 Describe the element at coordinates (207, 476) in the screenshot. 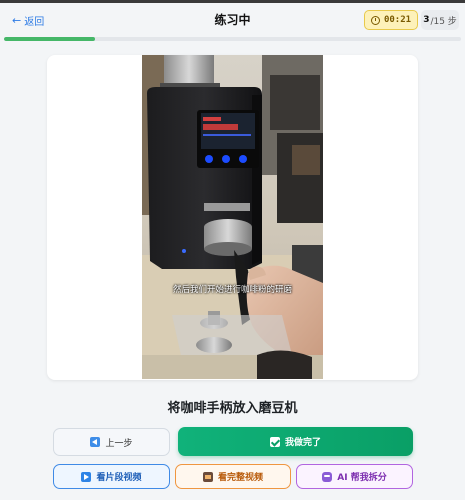

I see `film-icon` at that location.